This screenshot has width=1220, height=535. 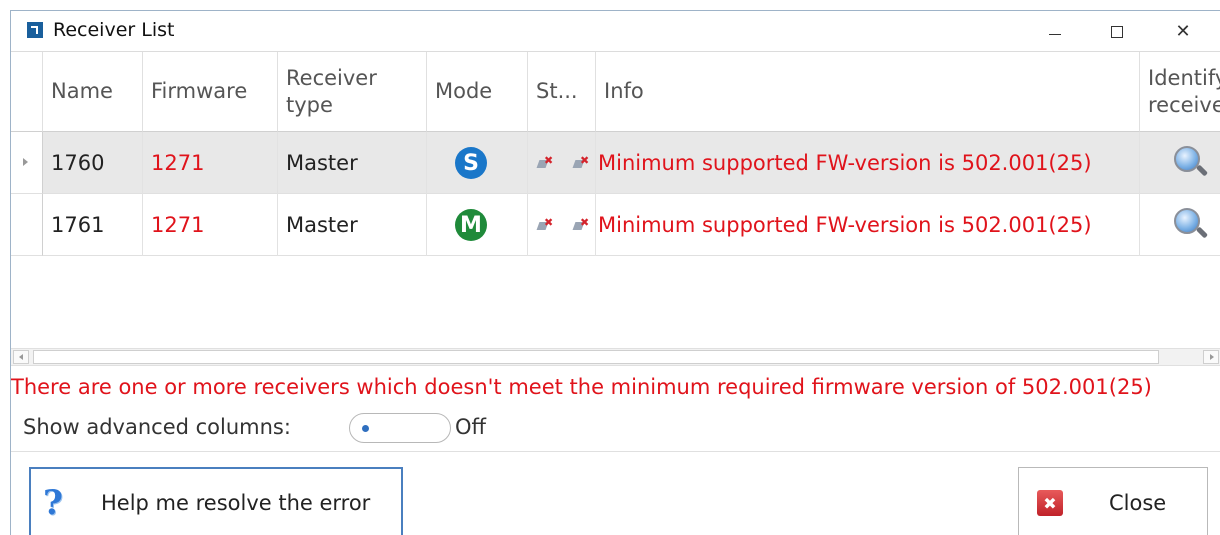 What do you see at coordinates (35, 30) in the screenshot?
I see `app-icon` at bounding box center [35, 30].